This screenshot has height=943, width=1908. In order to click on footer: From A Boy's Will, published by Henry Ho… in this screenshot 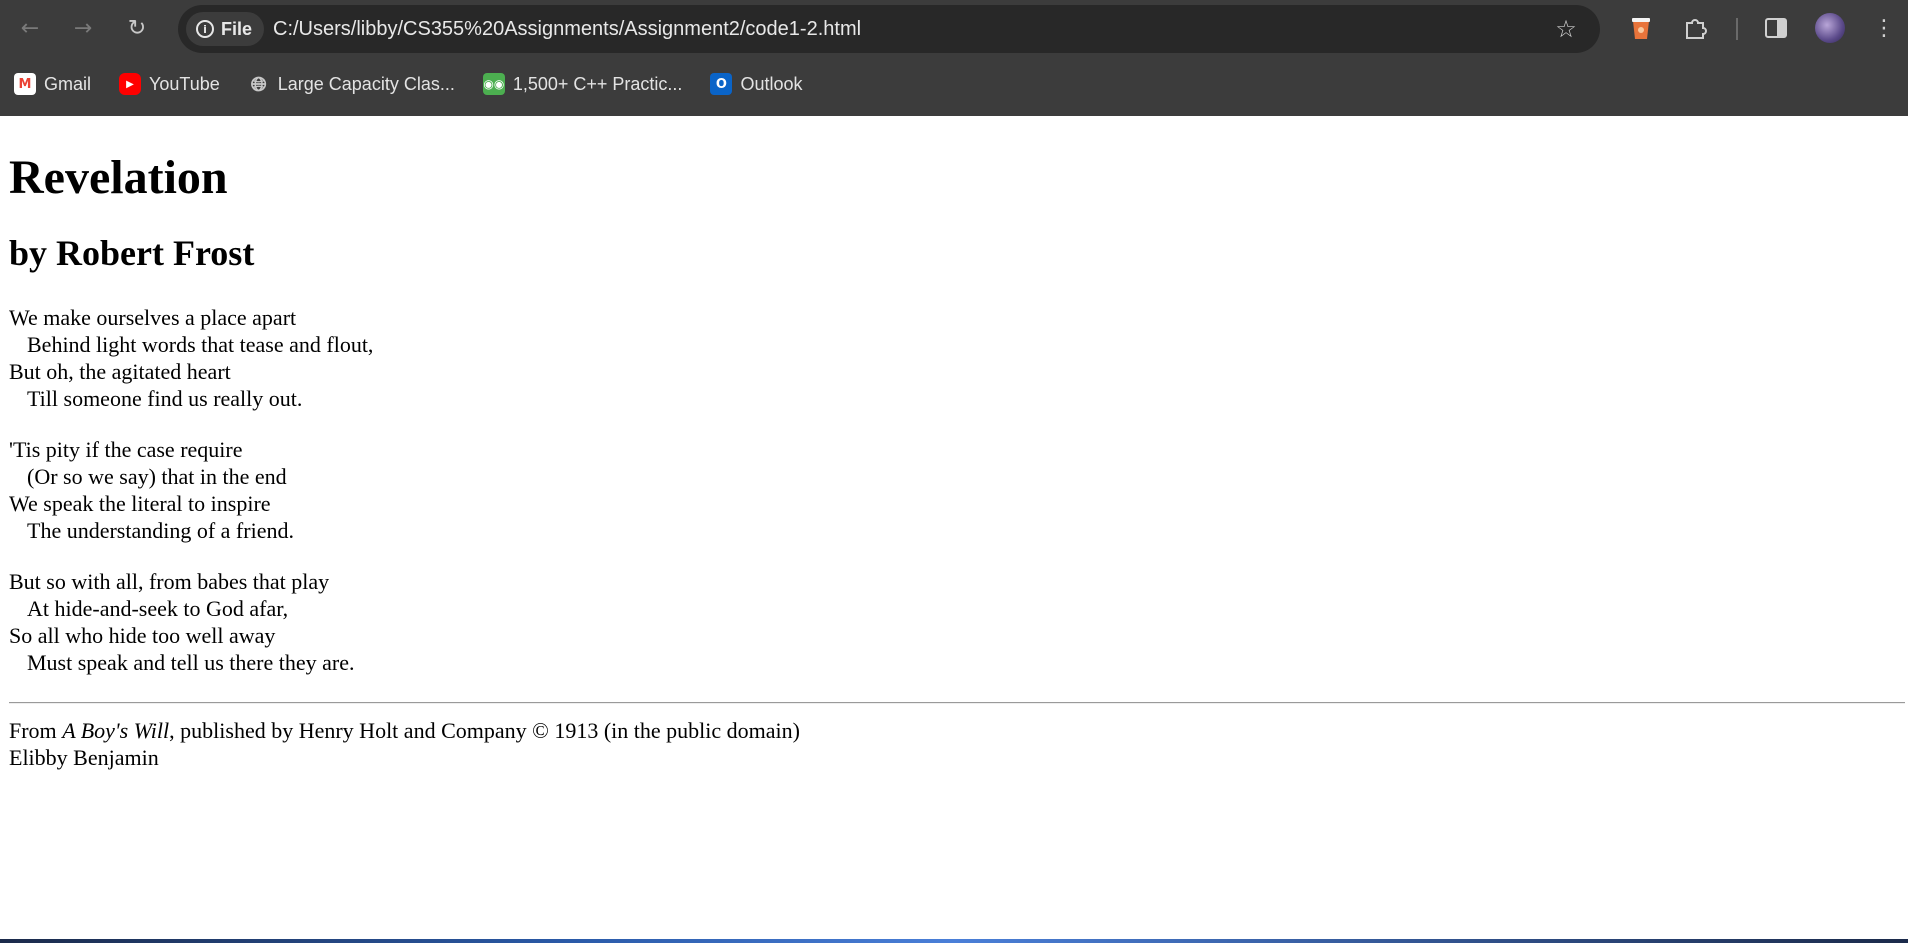, I will do `click(404, 744)`.